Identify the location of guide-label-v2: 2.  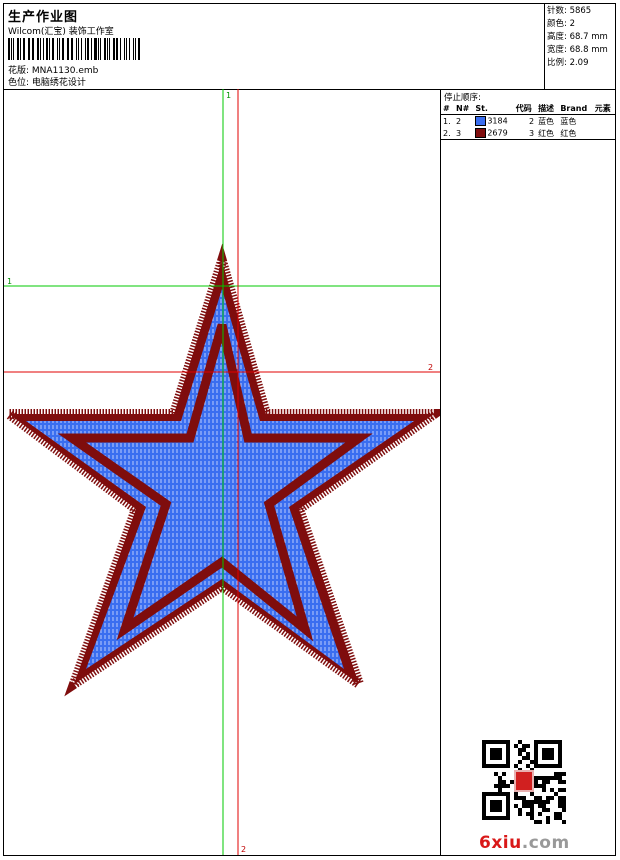
(243, 849).